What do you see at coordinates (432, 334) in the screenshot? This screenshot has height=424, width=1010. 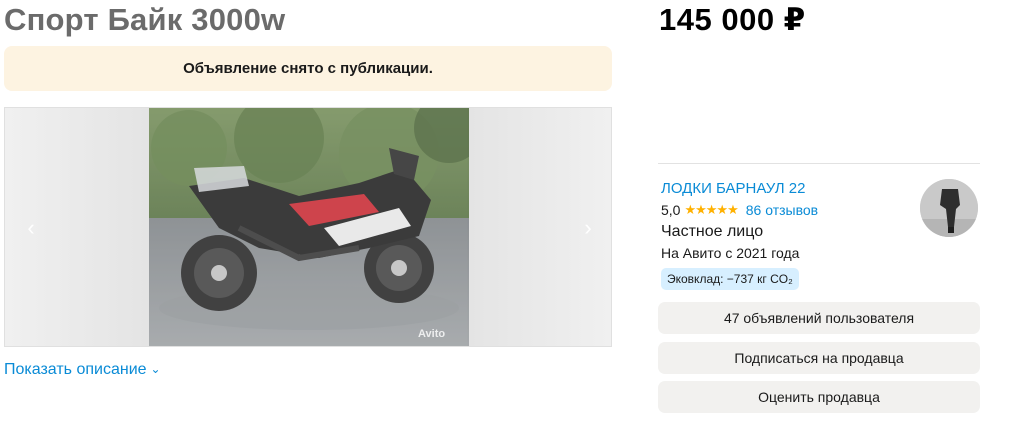 I see `watermark-logo: Avito` at bounding box center [432, 334].